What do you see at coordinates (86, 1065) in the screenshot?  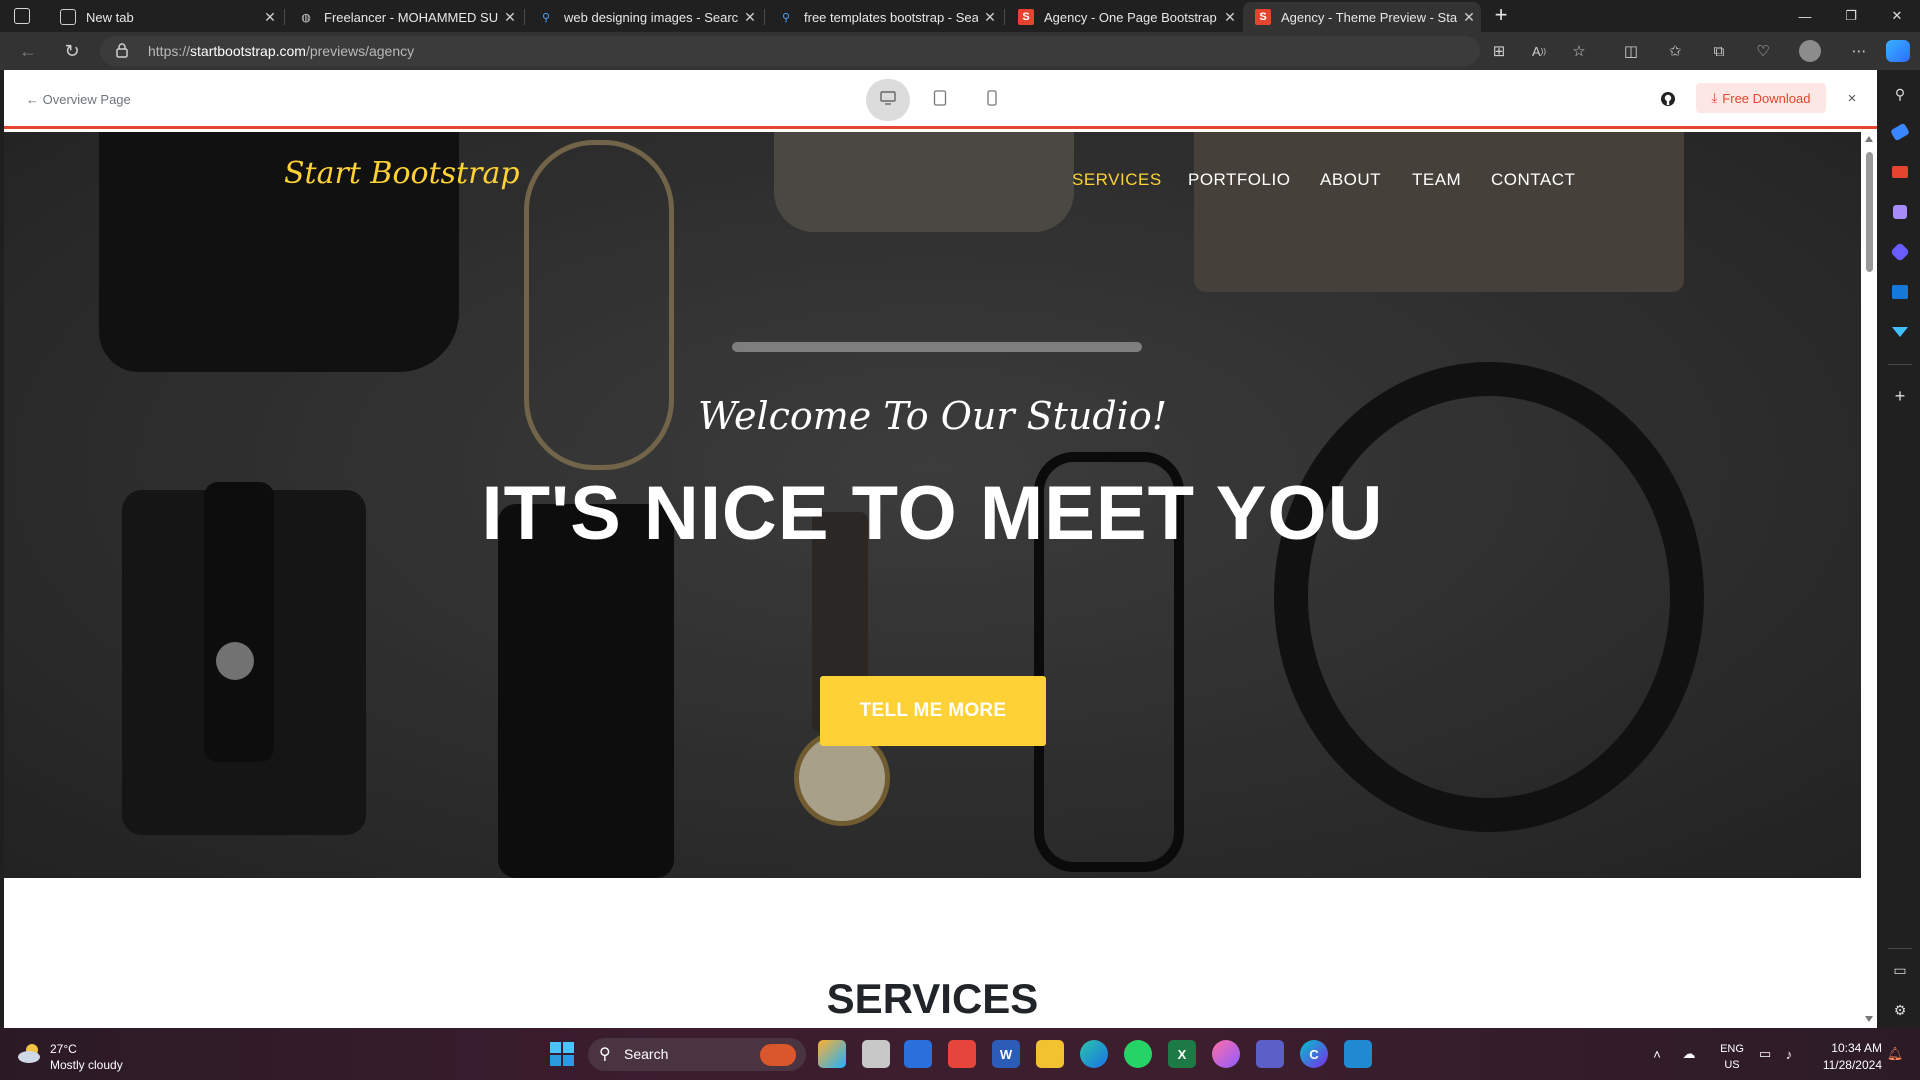 I see `weather-description: Mostly cloudy` at bounding box center [86, 1065].